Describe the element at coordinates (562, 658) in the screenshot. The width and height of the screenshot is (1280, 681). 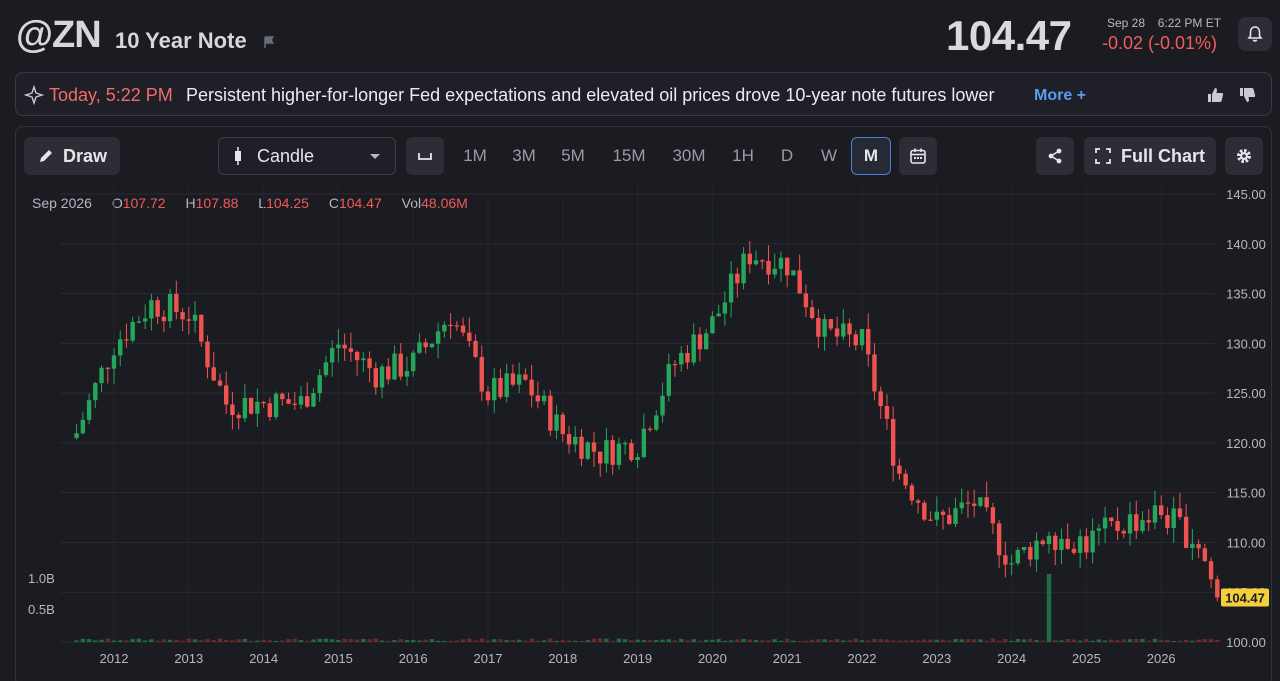
I see `x-tick-label: 2018` at that location.